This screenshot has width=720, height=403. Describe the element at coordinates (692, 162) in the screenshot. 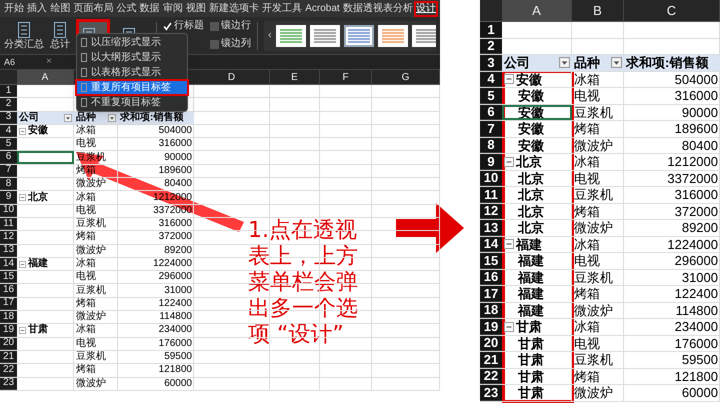

I see `table-cell-text: 1212000` at that location.